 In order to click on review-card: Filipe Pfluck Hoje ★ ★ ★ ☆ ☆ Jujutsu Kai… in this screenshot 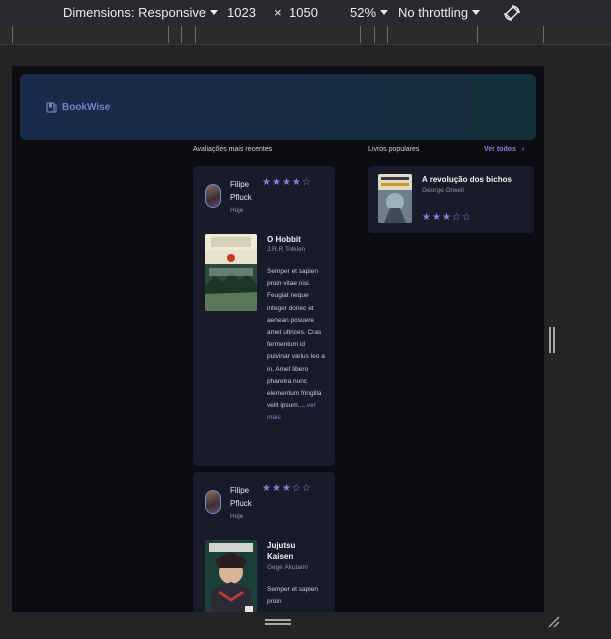, I will do `click(264, 542)`.